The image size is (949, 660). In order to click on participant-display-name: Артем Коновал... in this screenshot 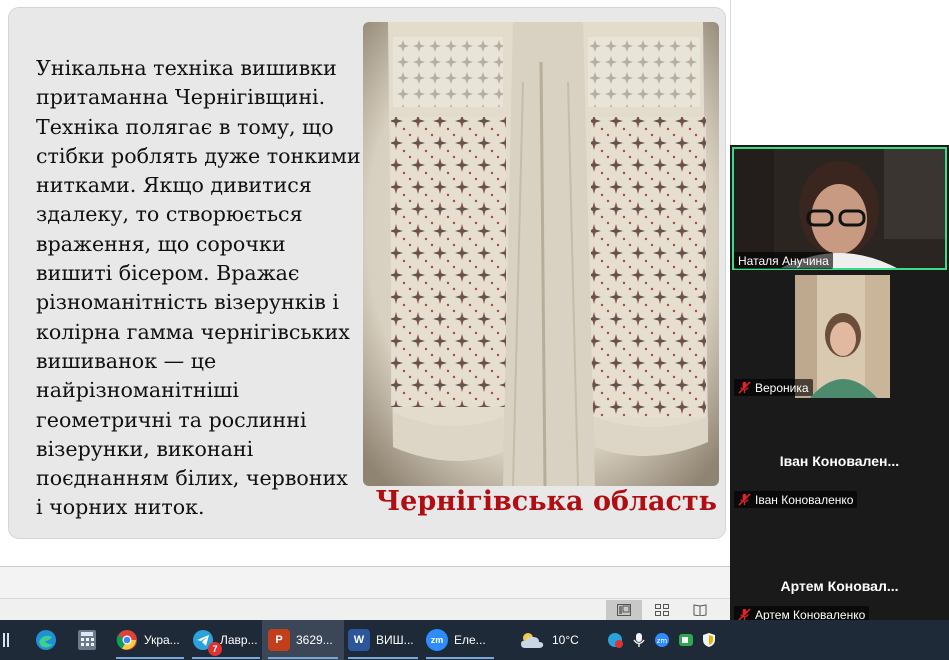, I will do `click(839, 586)`.